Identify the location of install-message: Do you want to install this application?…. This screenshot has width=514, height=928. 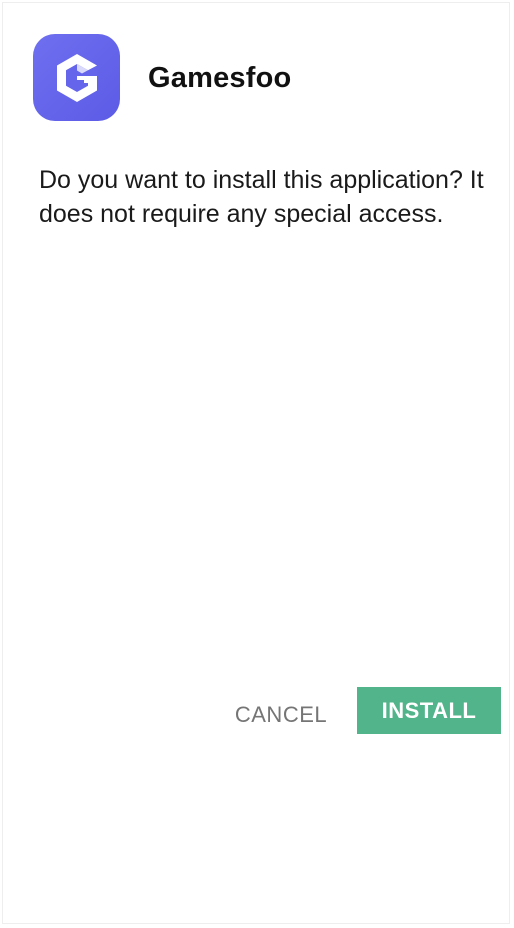
(261, 197).